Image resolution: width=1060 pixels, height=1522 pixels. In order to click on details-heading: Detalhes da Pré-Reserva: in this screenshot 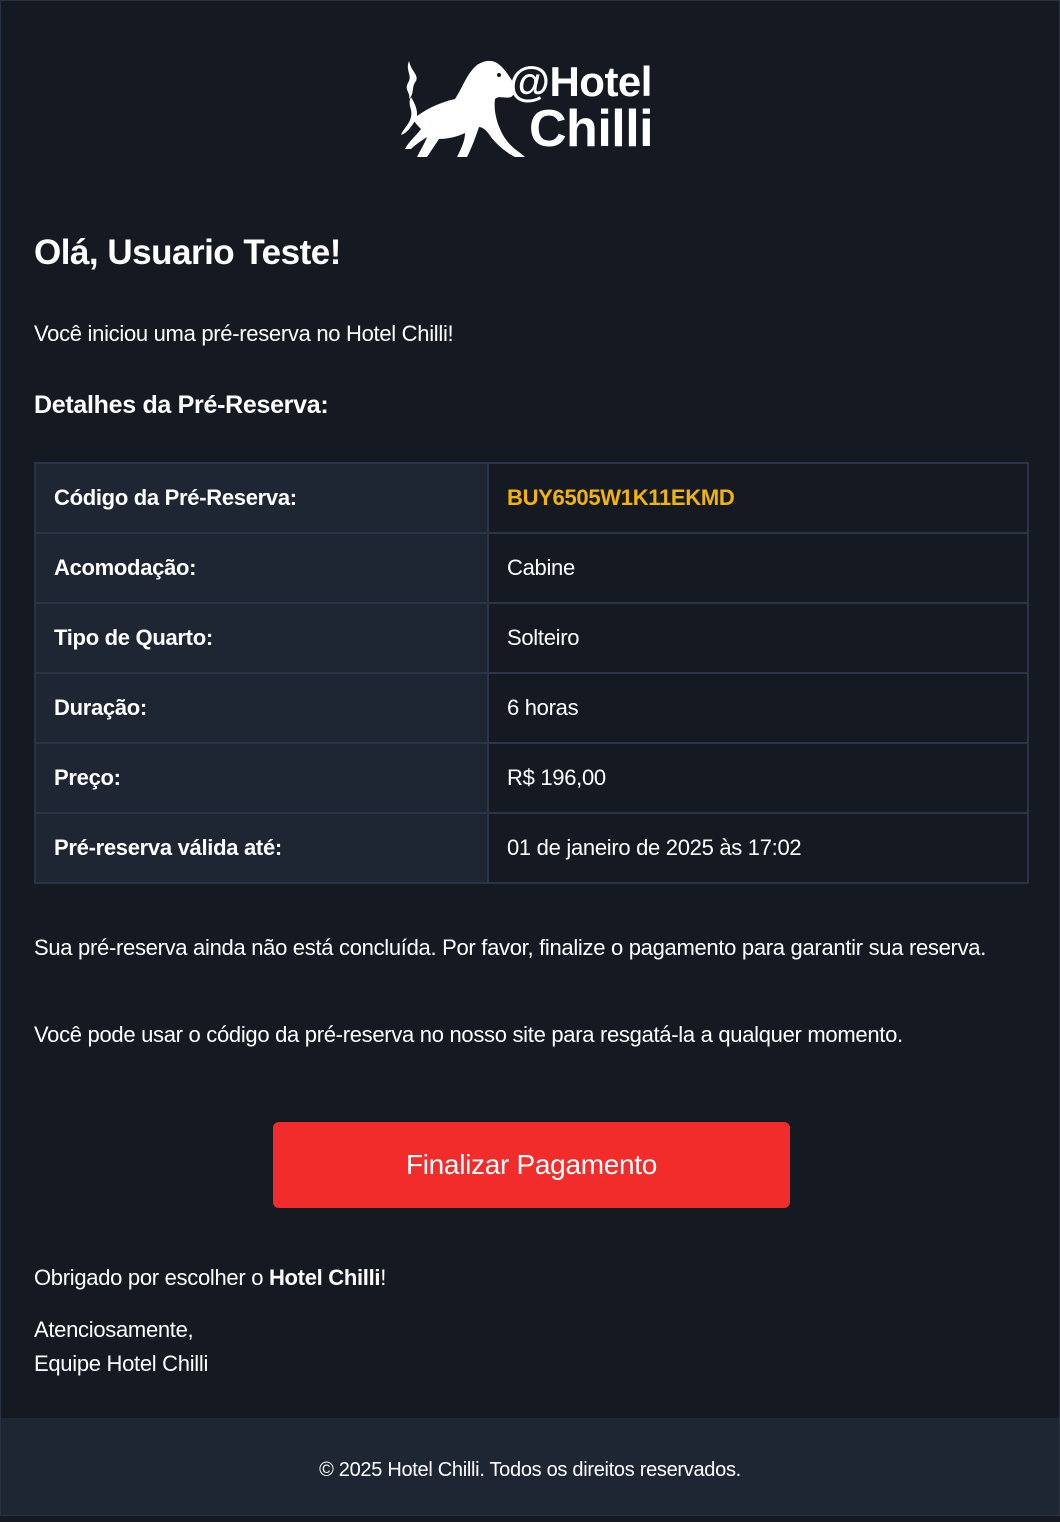, I will do `click(181, 405)`.